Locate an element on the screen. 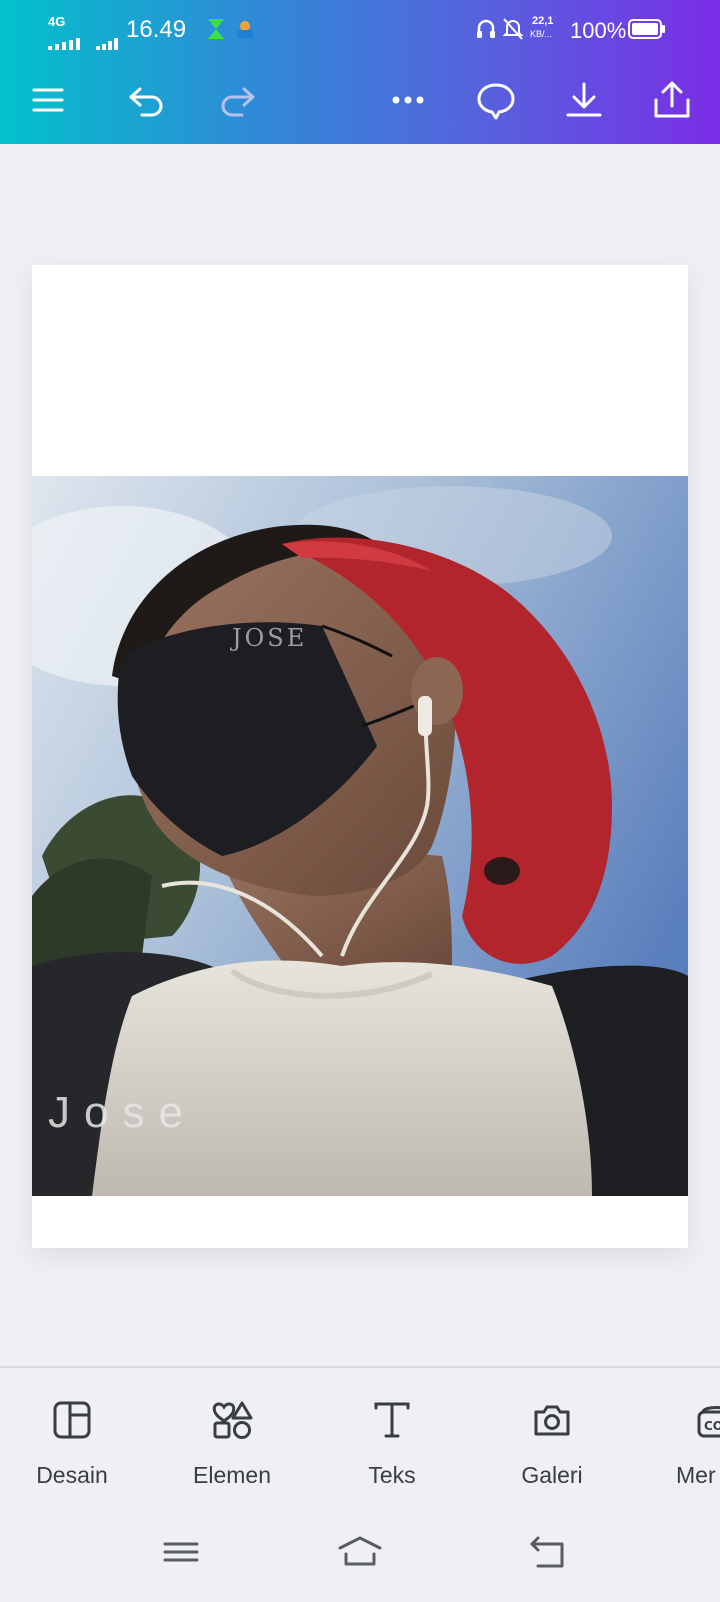  undo-icon is located at coordinates (146, 100).